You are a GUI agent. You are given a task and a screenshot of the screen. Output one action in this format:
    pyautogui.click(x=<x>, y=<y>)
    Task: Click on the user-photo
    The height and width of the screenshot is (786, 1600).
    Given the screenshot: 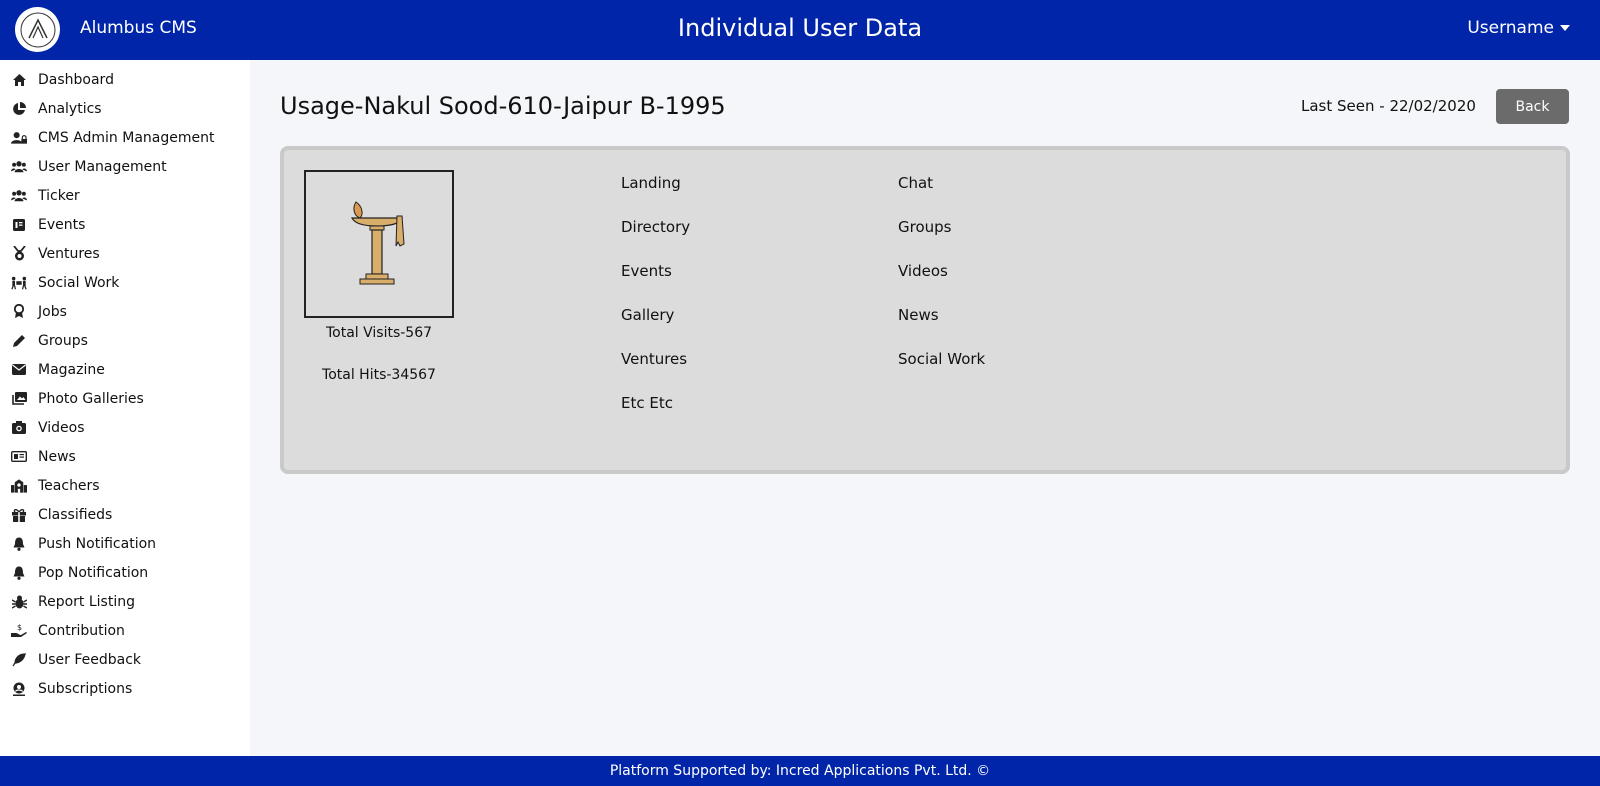 What is the action you would take?
    pyautogui.click(x=379, y=244)
    